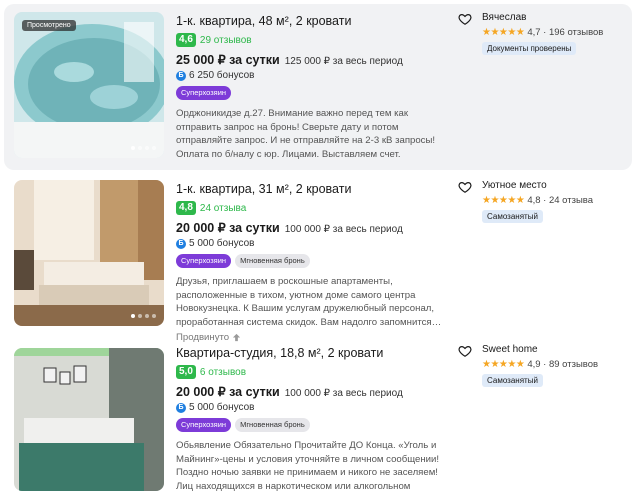 This screenshot has width=640, height=491. Describe the element at coordinates (223, 372) in the screenshot. I see `reviews-link: 6 отзывов` at that location.